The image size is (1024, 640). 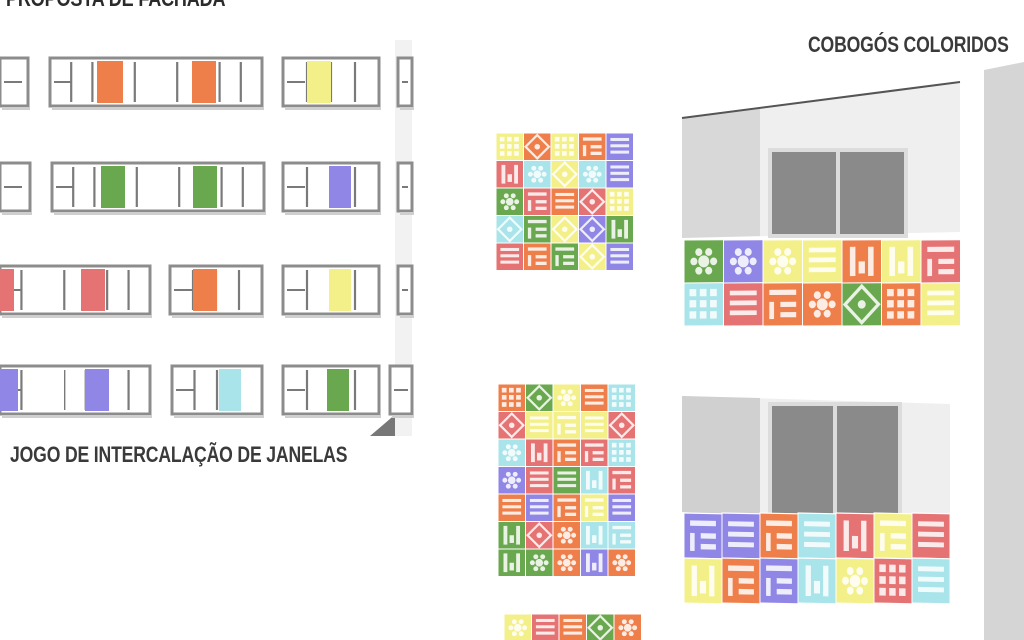 I want to click on window-color-panel, so click(x=52, y=390).